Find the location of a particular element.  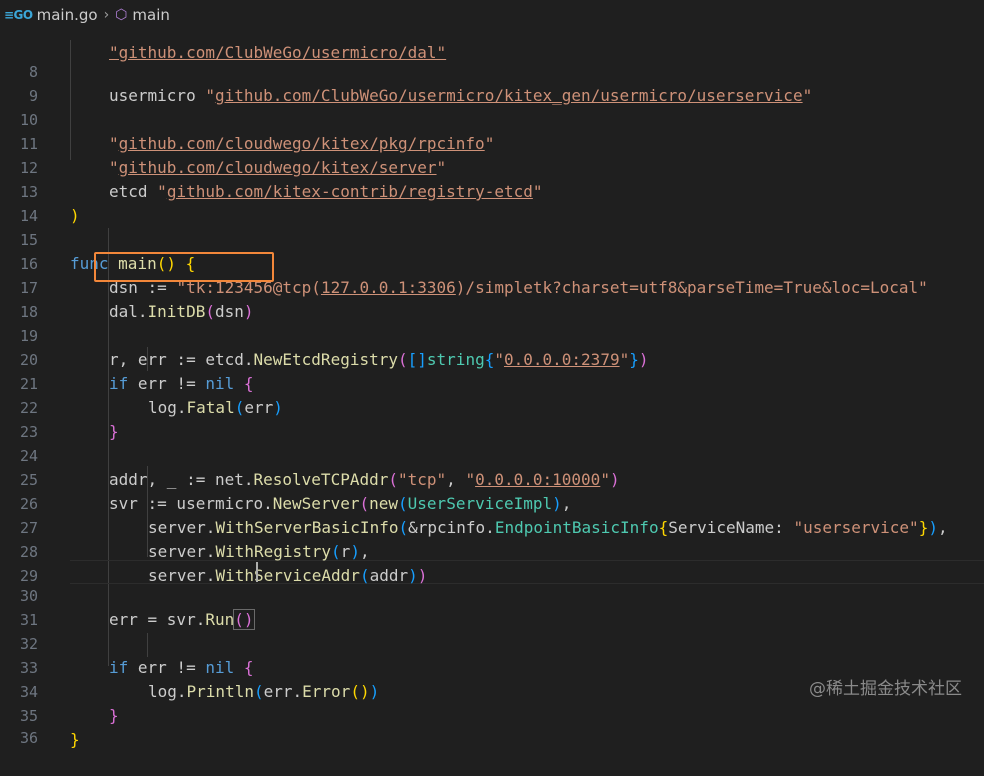

code-line: 27 server.WithRegistry(r), is located at coordinates (492, 526).